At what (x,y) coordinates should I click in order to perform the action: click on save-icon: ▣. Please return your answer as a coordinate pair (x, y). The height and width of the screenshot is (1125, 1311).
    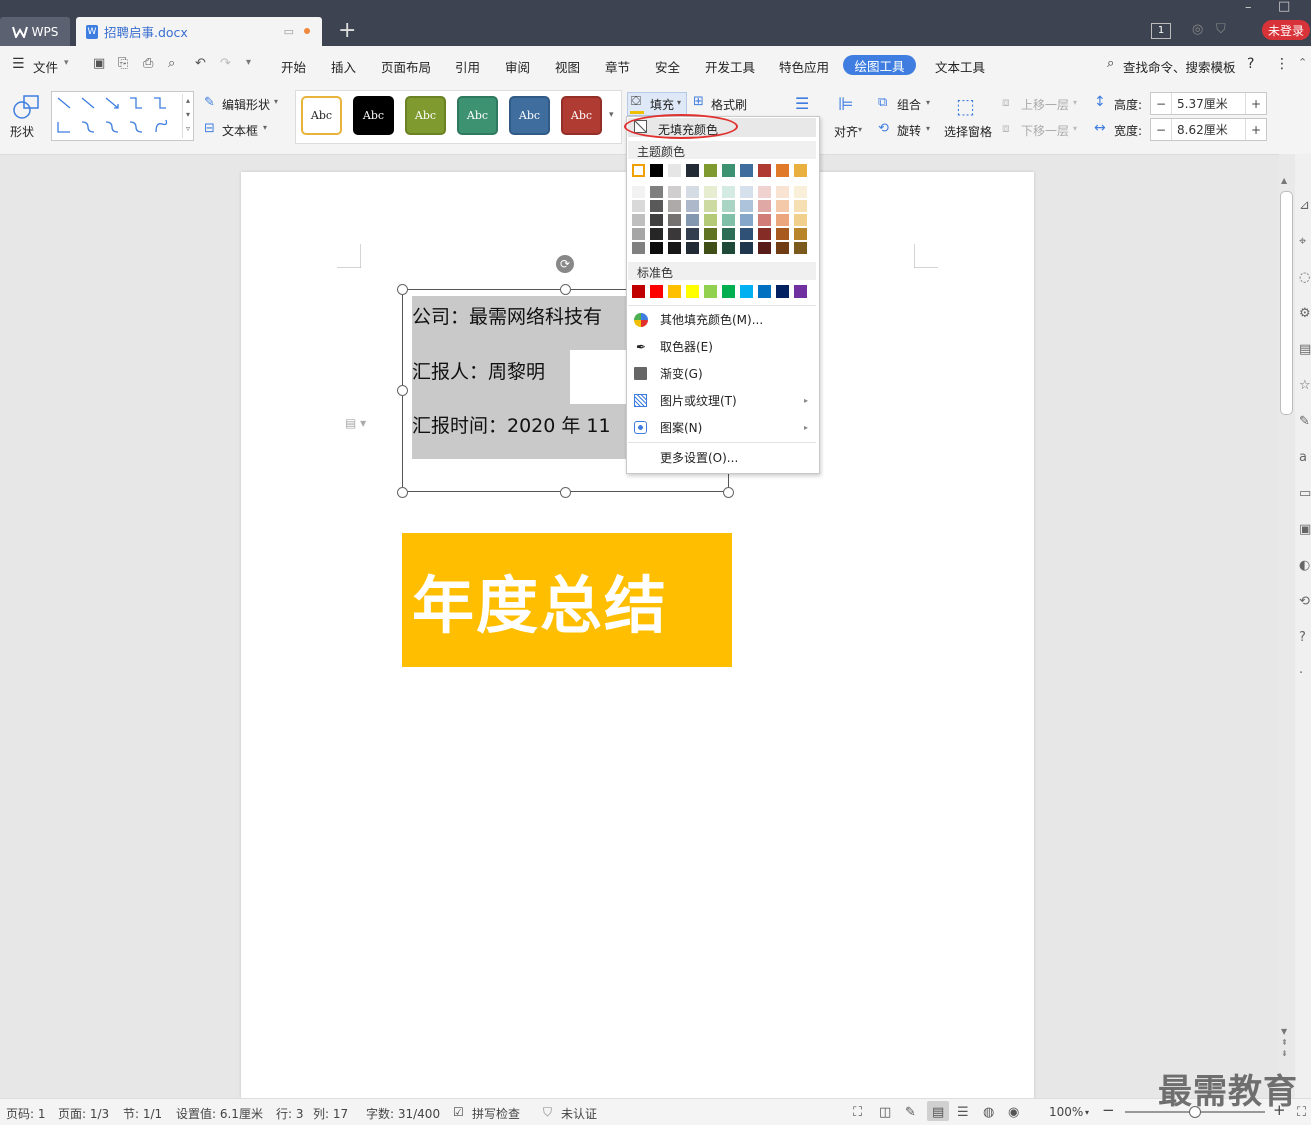
    Looking at the image, I should click on (99, 63).